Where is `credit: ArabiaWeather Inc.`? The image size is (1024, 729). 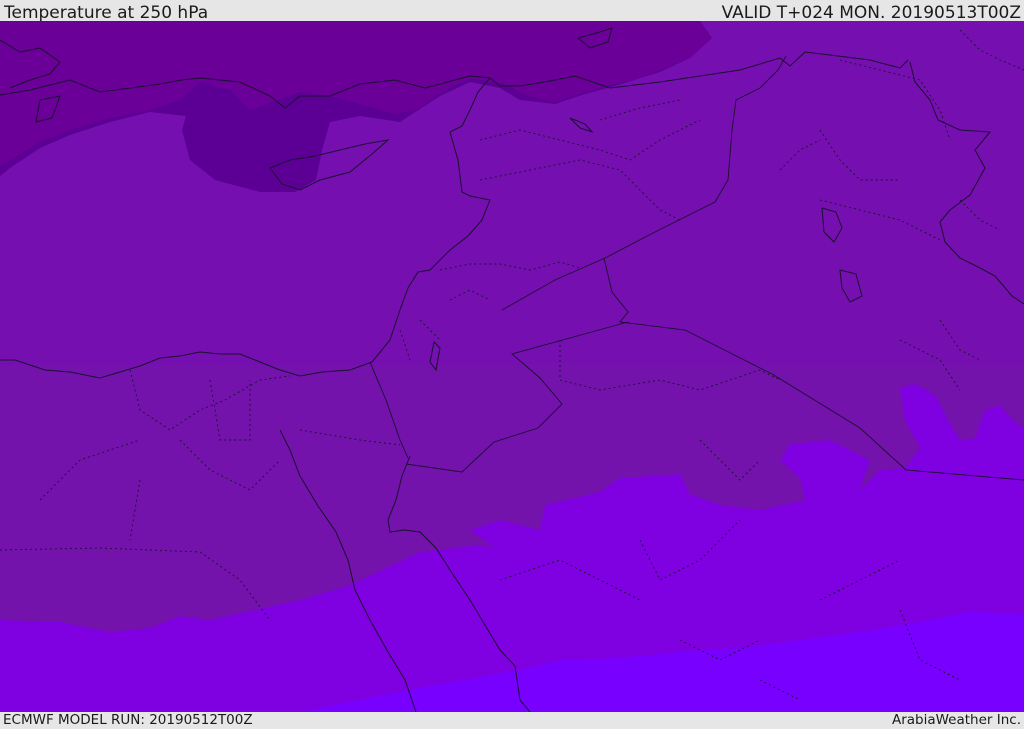 credit: ArabiaWeather Inc. is located at coordinates (956, 720).